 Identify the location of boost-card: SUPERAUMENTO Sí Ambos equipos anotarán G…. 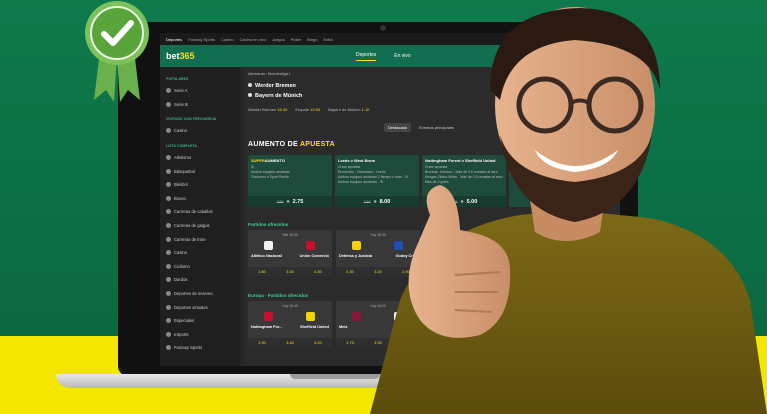
(290, 181).